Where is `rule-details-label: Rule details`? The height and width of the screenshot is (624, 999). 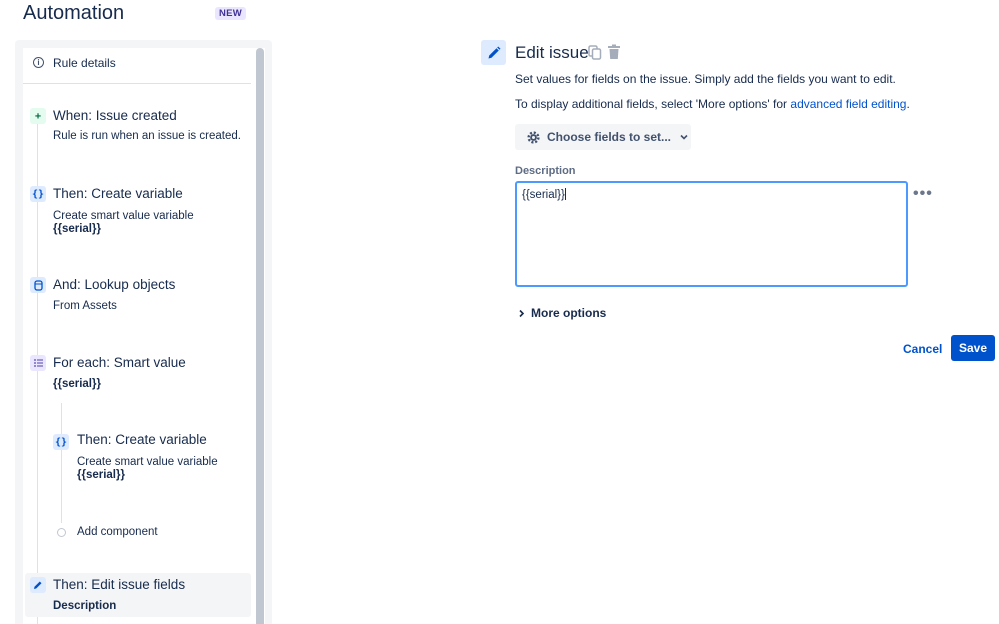 rule-details-label: Rule details is located at coordinates (84, 63).